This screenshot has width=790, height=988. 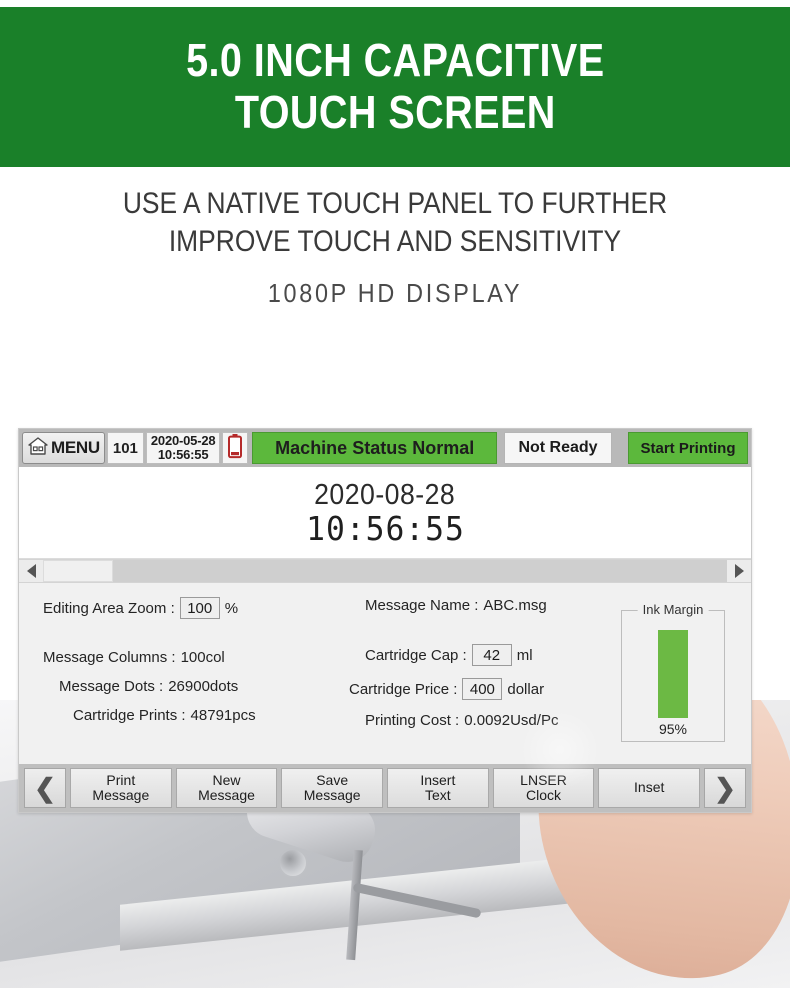 What do you see at coordinates (385, 528) in the screenshot?
I see `clock-time: 10:56:55` at bounding box center [385, 528].